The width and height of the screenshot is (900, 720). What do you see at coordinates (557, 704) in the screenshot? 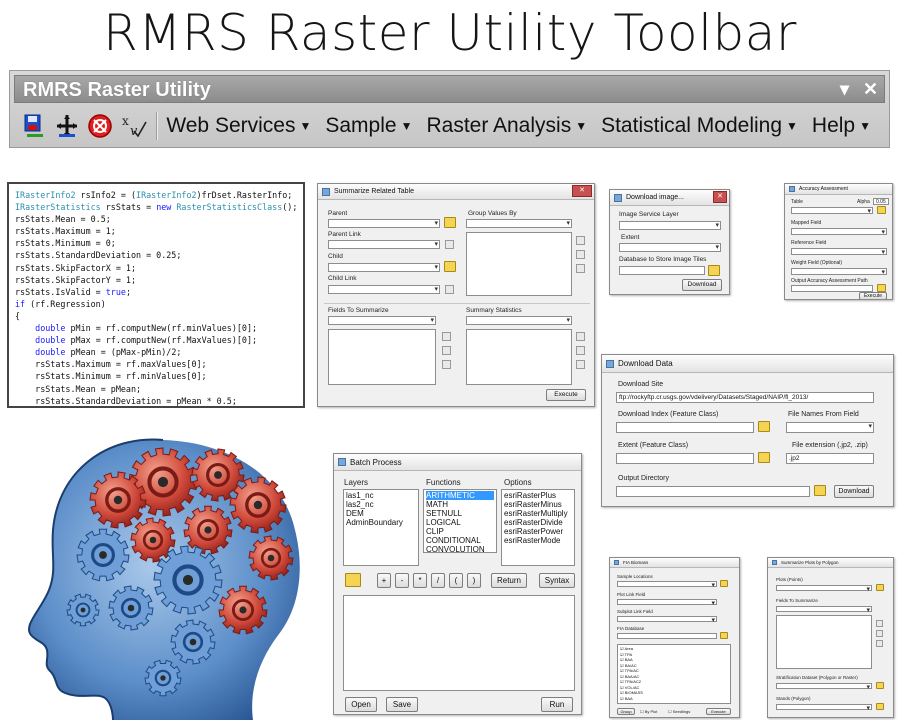
I see `run-button: Run` at bounding box center [557, 704].